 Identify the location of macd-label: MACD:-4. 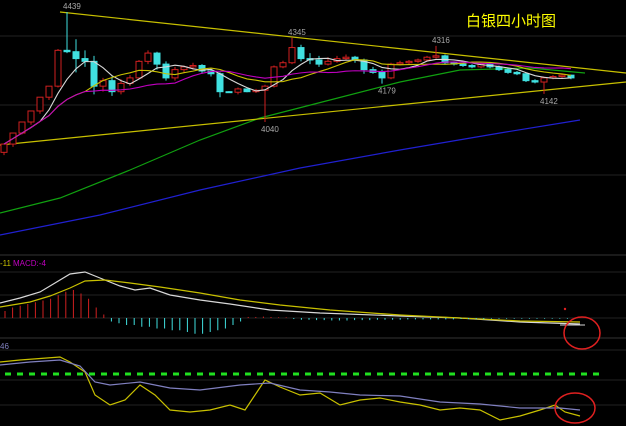
(29, 263).